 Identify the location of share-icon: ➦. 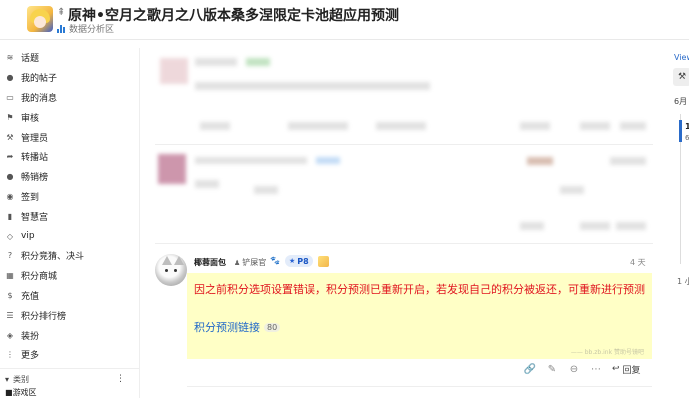
(10, 157).